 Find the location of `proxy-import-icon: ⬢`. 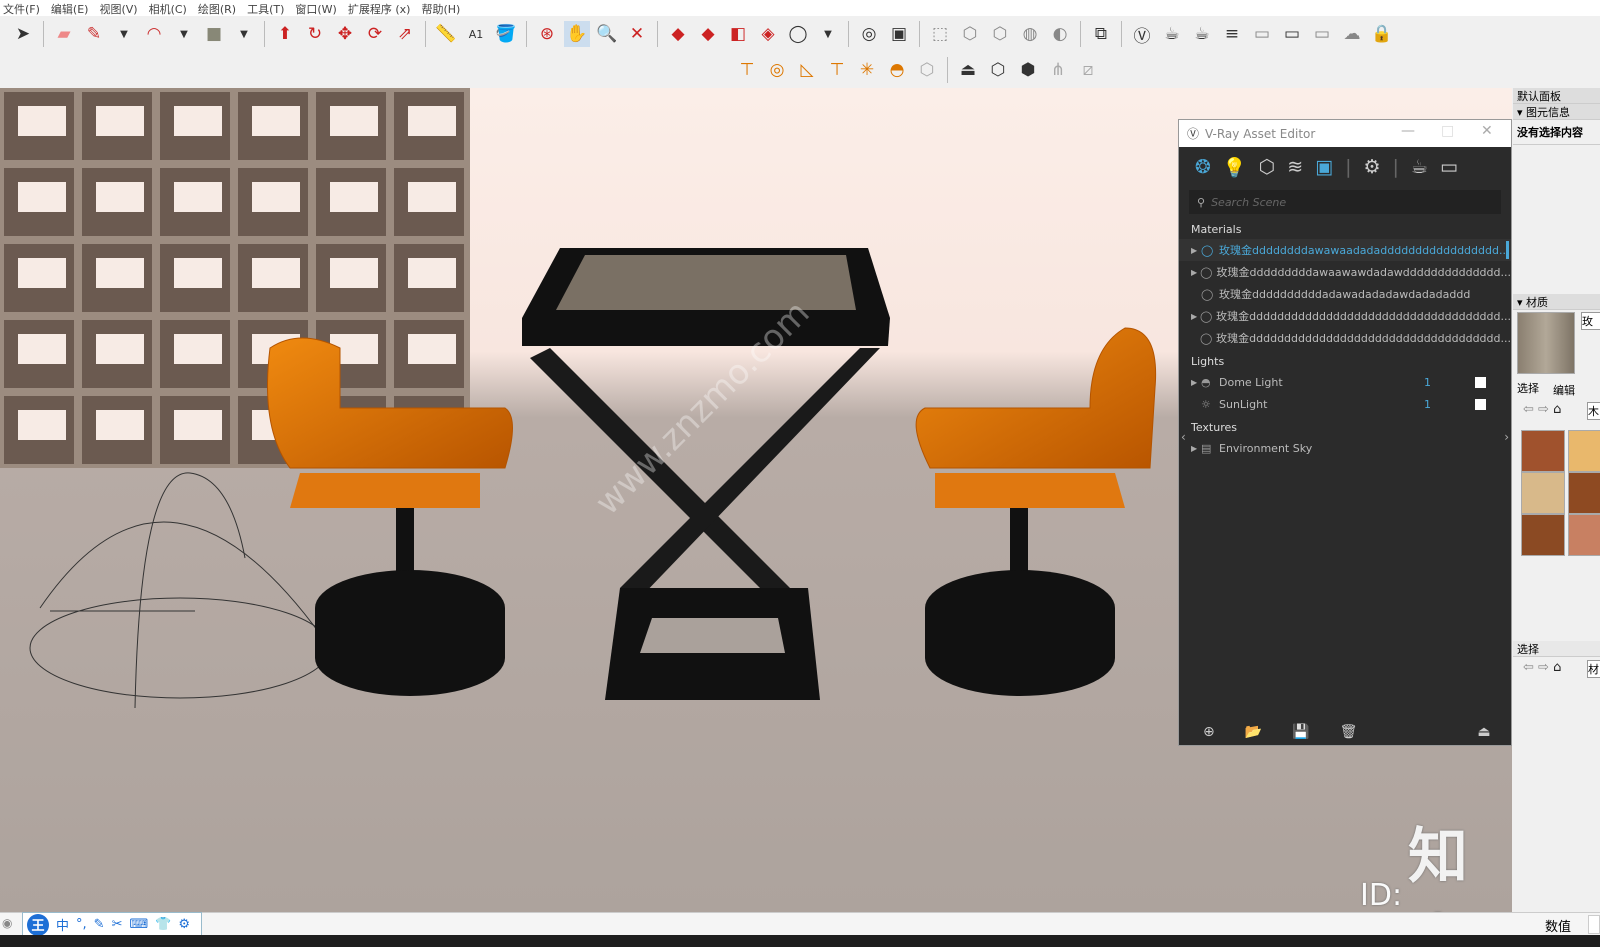

proxy-import-icon: ⬢ is located at coordinates (1028, 70).